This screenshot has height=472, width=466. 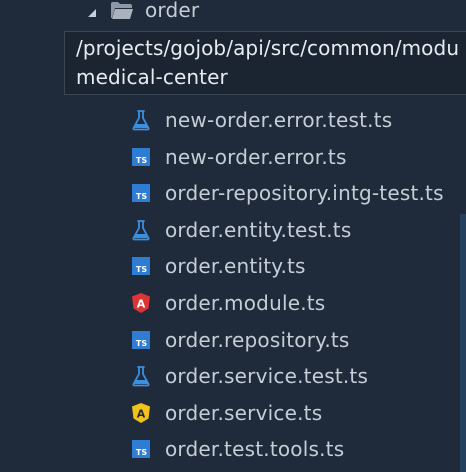 I want to click on vertical-scrollbar, so click(x=463, y=343).